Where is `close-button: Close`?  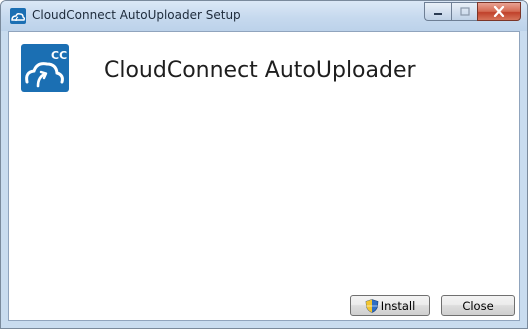 close-button: Close is located at coordinates (478, 305).